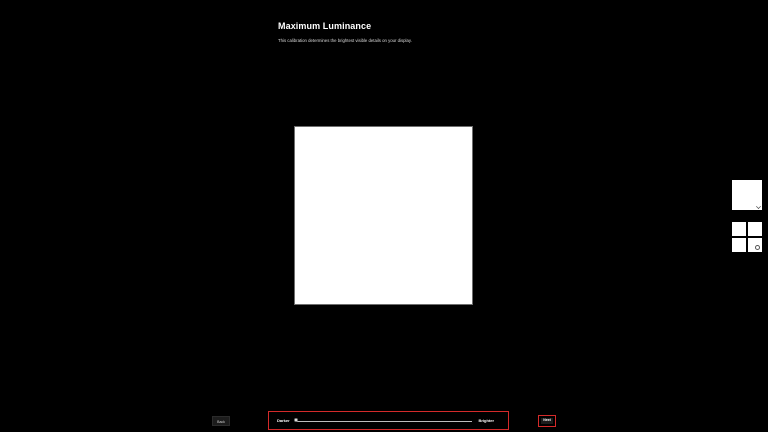  Describe the element at coordinates (296, 420) in the screenshot. I see `brightness-slider-thumb` at that location.